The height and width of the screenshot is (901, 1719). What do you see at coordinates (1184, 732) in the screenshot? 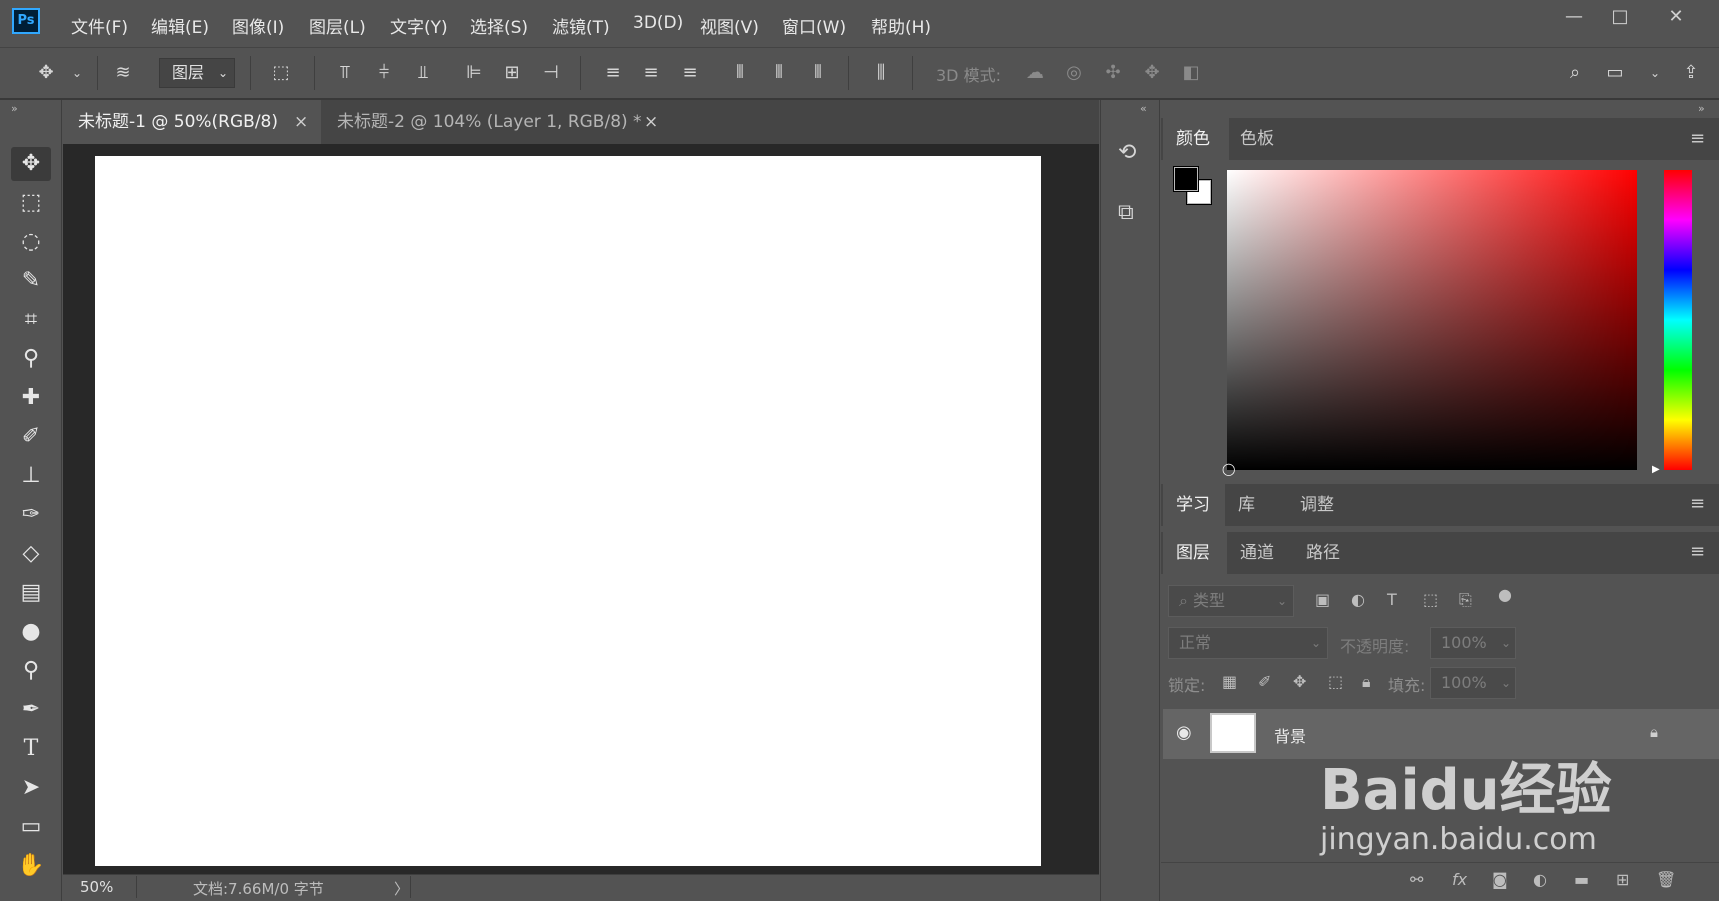
I see `eye-icon: ◉` at bounding box center [1184, 732].